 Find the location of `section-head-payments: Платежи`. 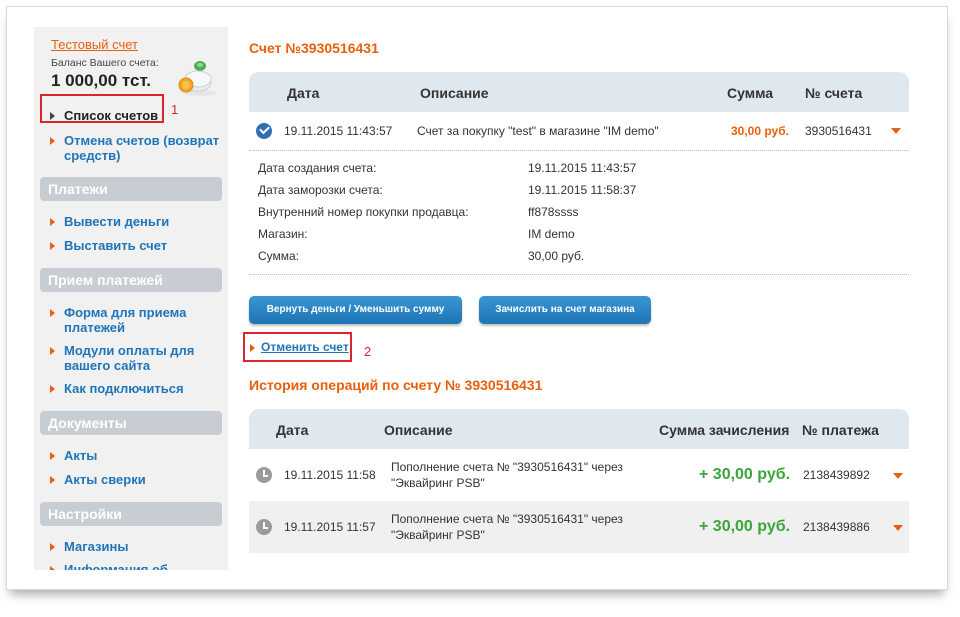

section-head-payments: Платежи is located at coordinates (131, 189).